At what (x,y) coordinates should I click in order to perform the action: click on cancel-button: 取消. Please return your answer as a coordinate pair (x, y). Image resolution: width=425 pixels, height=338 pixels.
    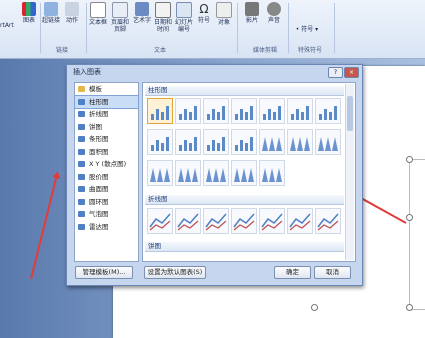
    Looking at the image, I should click on (332, 272).